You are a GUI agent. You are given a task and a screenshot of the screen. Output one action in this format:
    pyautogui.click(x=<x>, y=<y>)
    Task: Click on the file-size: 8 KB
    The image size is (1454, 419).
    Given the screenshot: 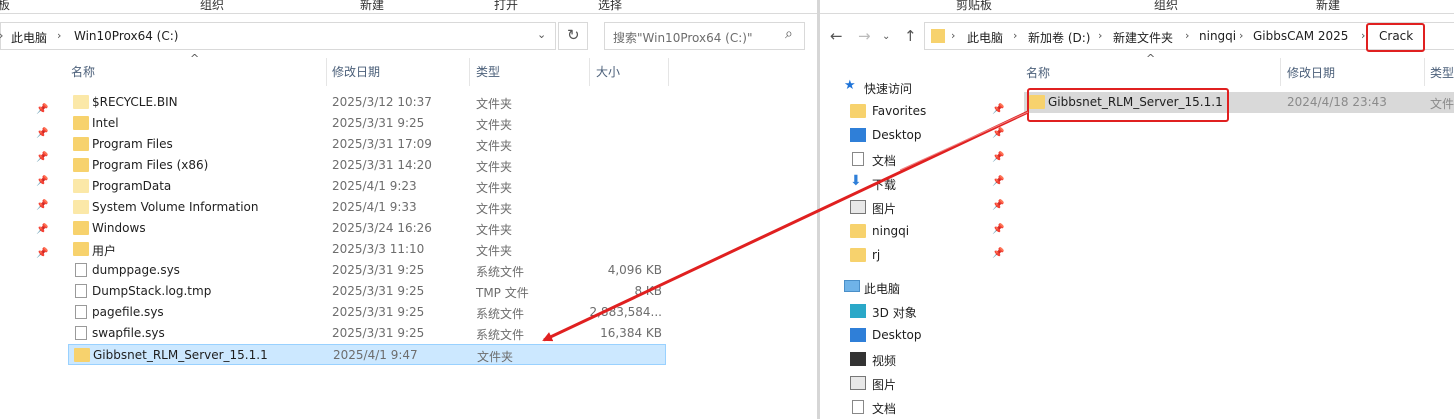 What is the action you would take?
    pyautogui.click(x=648, y=291)
    